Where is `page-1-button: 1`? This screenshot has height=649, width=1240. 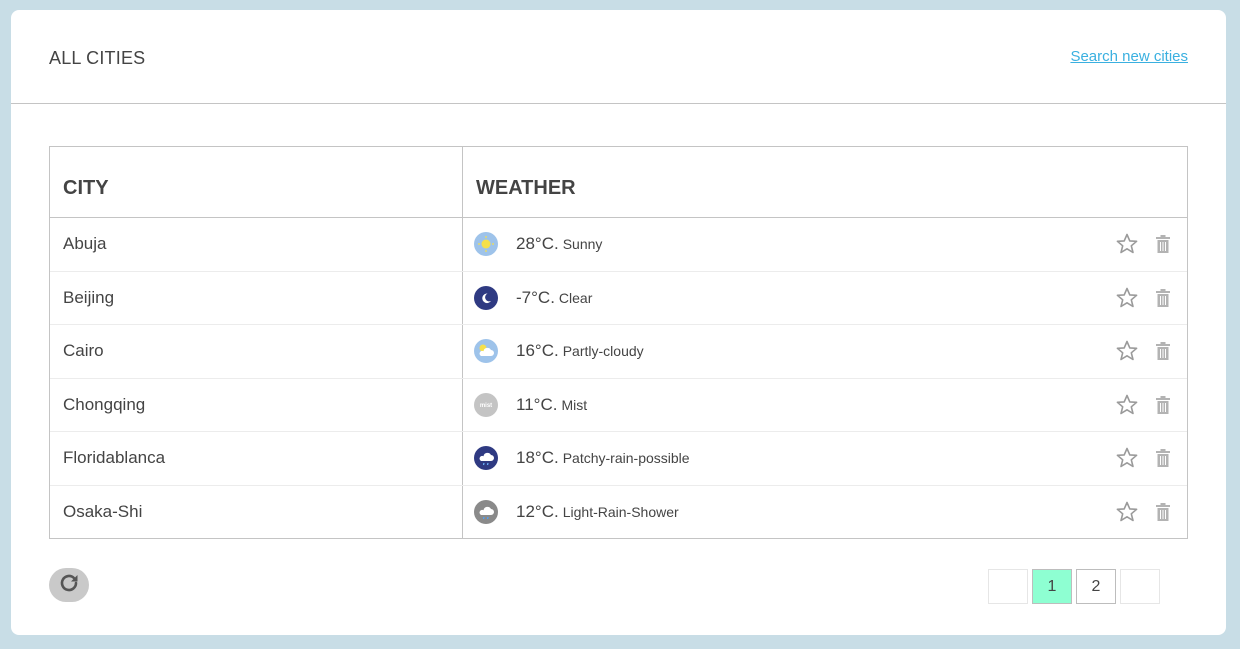
page-1-button: 1 is located at coordinates (1052, 586).